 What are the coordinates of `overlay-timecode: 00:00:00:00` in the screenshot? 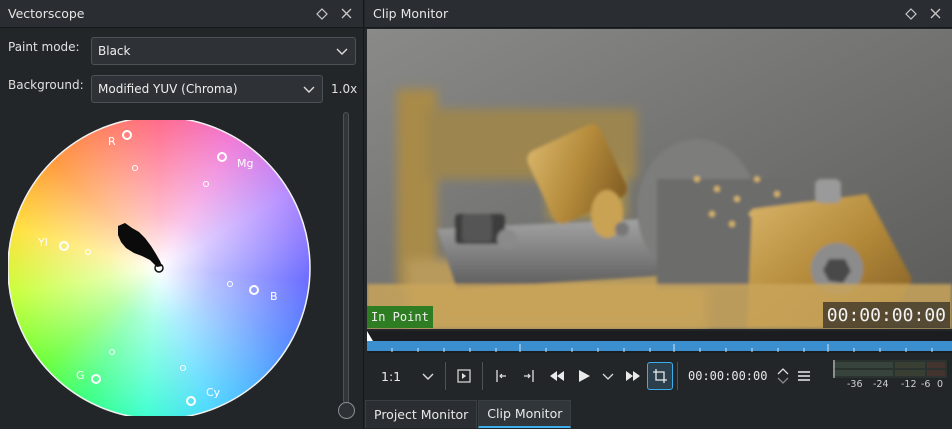 It's located at (886, 315).